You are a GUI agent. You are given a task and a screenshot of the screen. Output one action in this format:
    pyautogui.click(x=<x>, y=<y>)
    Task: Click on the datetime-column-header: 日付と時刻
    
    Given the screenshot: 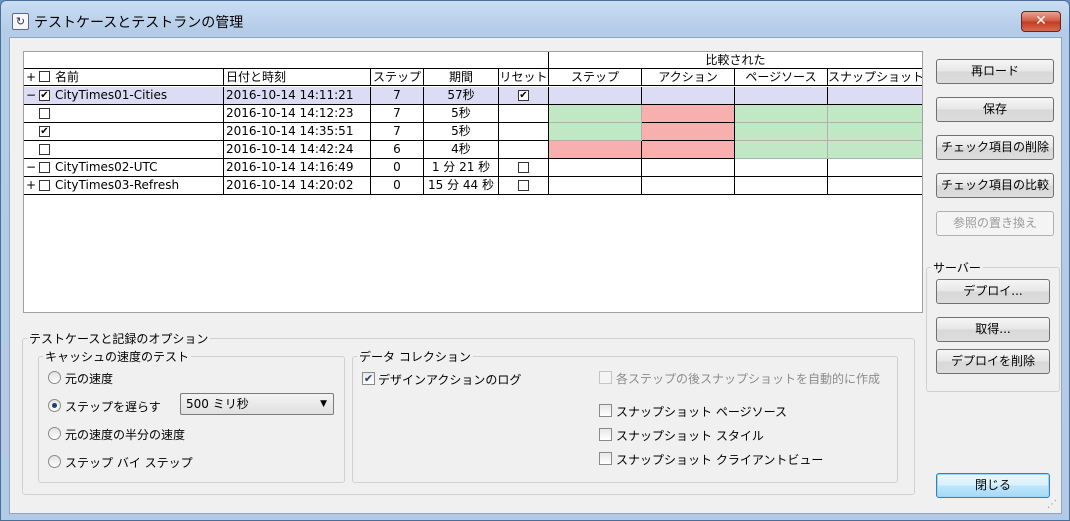 What is the action you would take?
    pyautogui.click(x=297, y=77)
    